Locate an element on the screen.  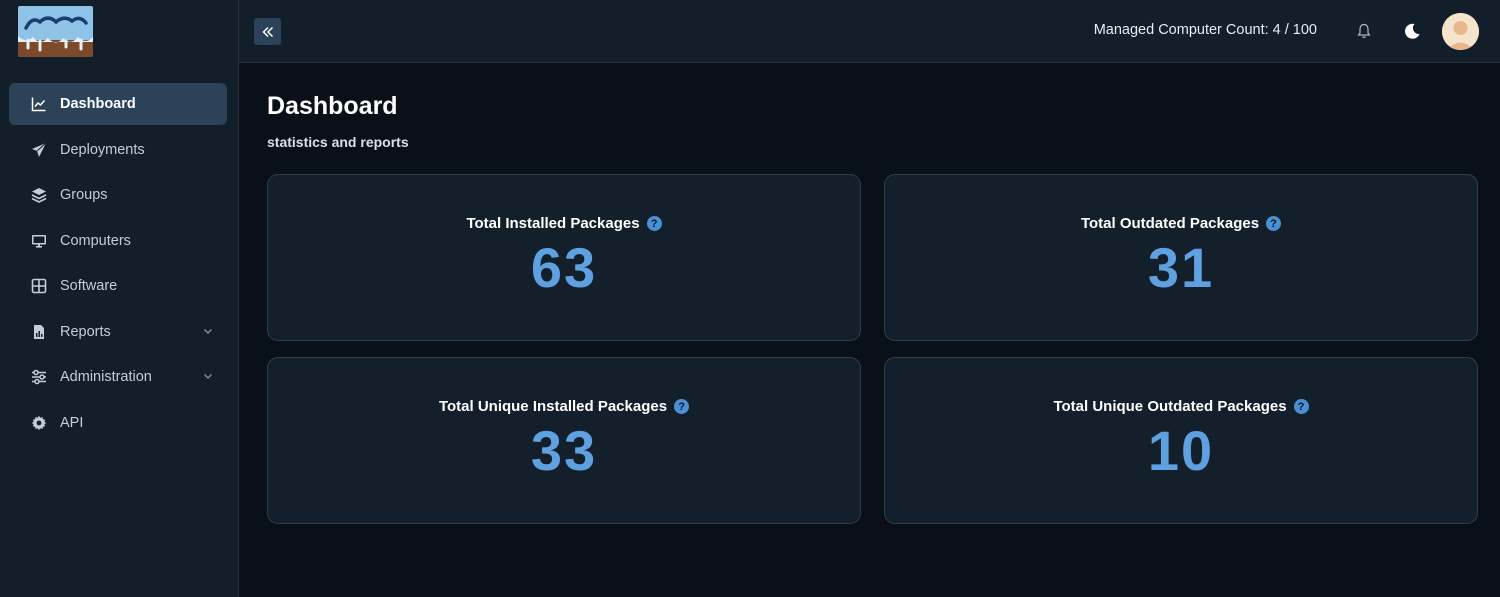
stat-card-total-outdated: Total Outdated Packages ? 31 is located at coordinates (1181, 257).